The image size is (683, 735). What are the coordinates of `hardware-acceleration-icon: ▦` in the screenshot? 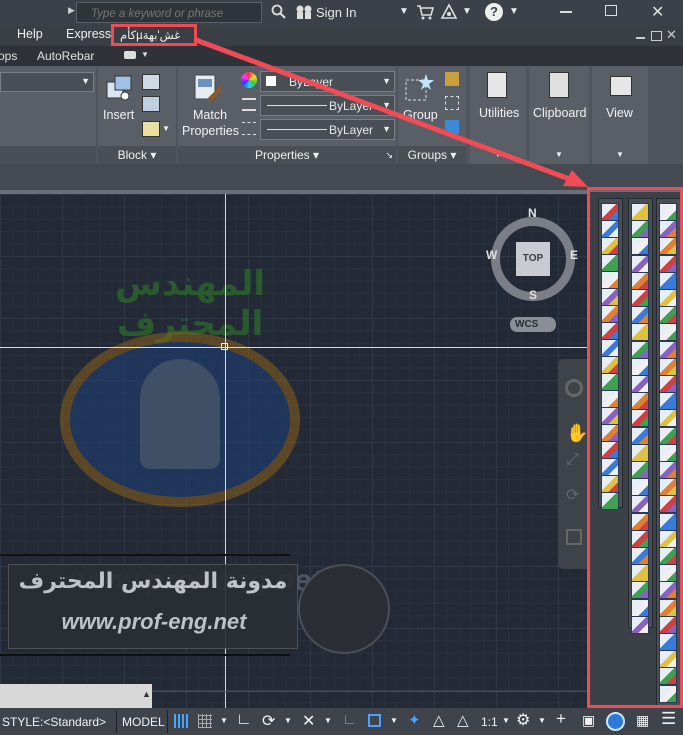 It's located at (642, 720).